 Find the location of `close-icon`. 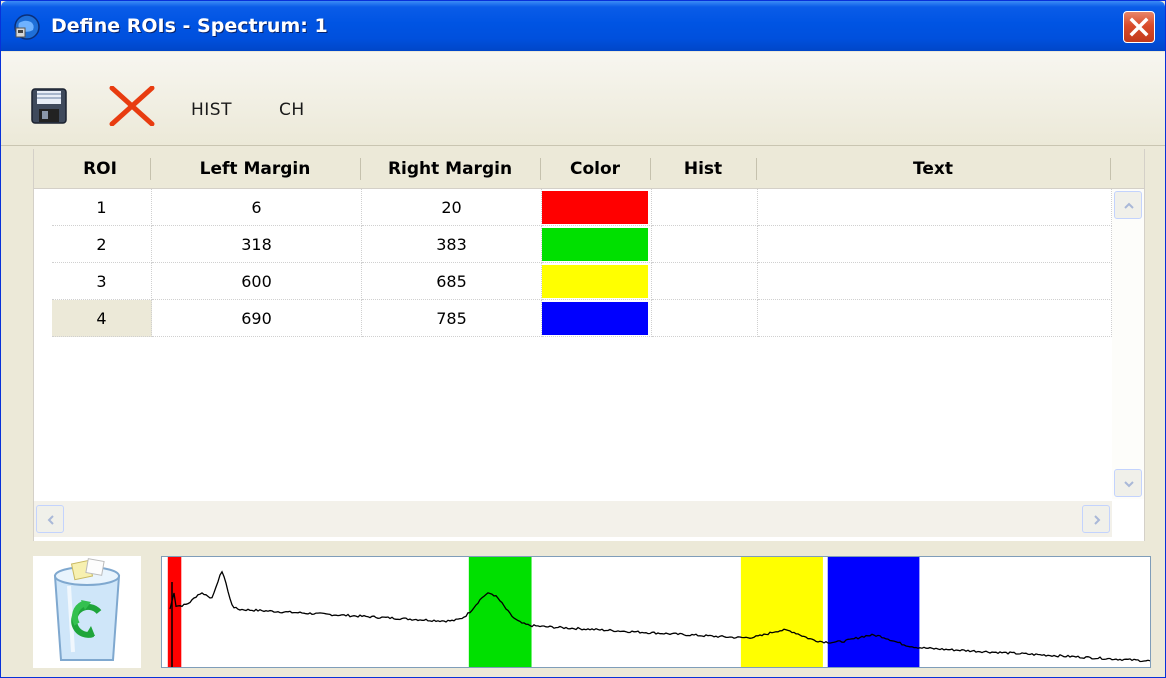

close-icon is located at coordinates (1139, 27).